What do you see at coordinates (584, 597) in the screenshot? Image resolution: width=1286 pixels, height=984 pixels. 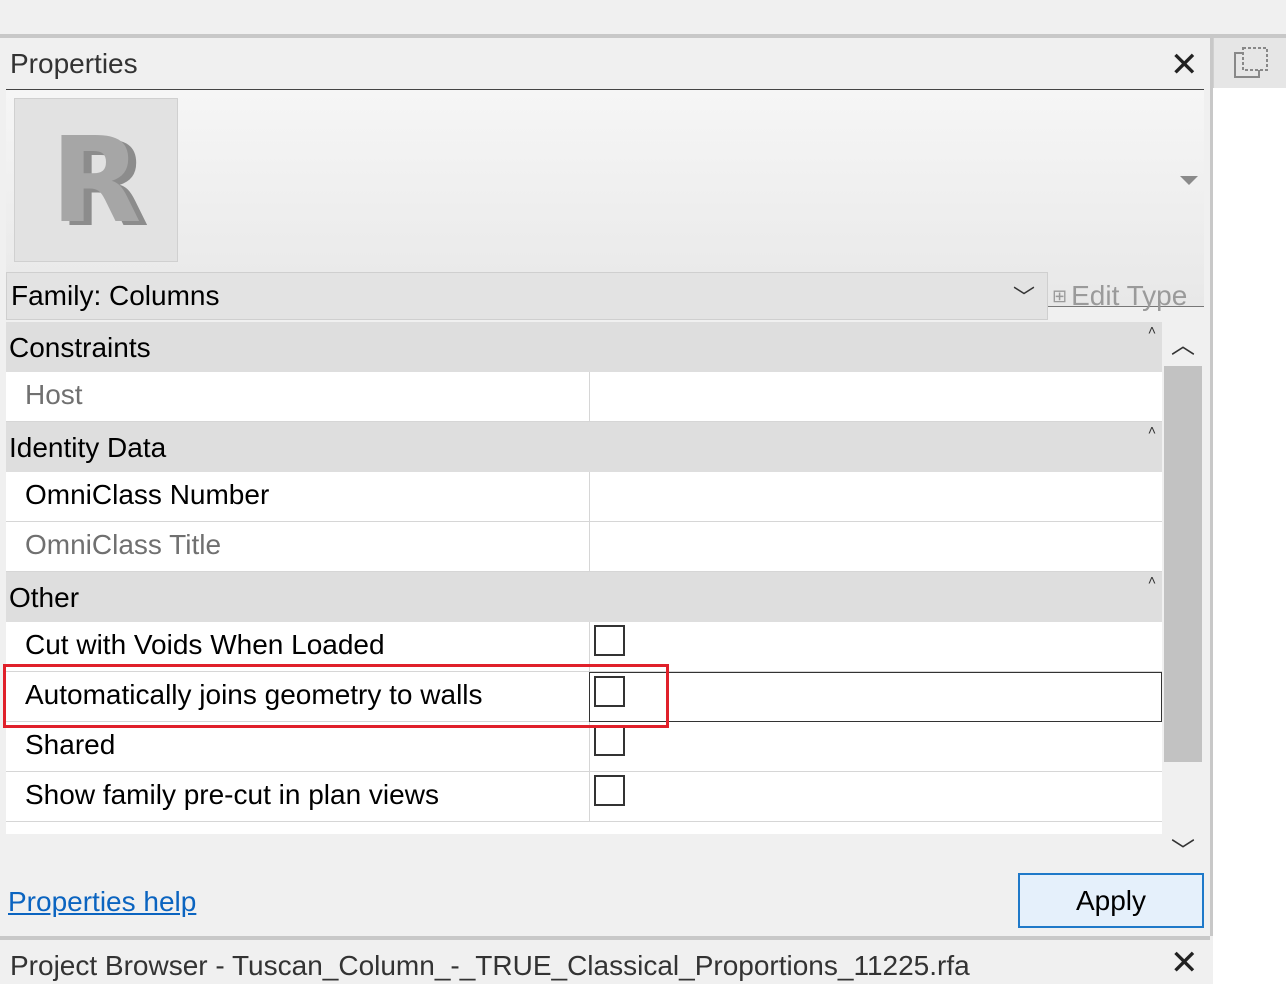 I see `group-other: Other ˄` at bounding box center [584, 597].